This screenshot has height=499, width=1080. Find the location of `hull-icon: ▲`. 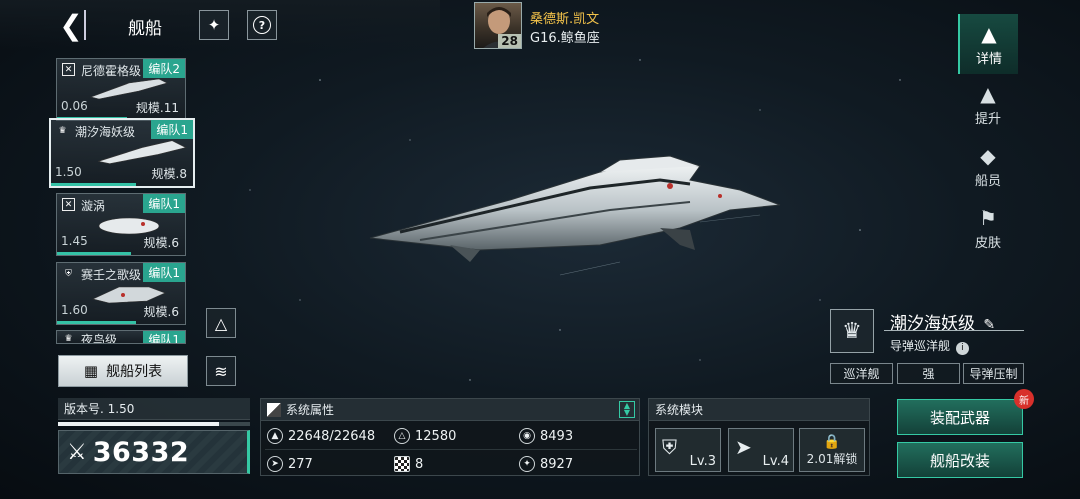

hull-icon: ▲ is located at coordinates (275, 436).